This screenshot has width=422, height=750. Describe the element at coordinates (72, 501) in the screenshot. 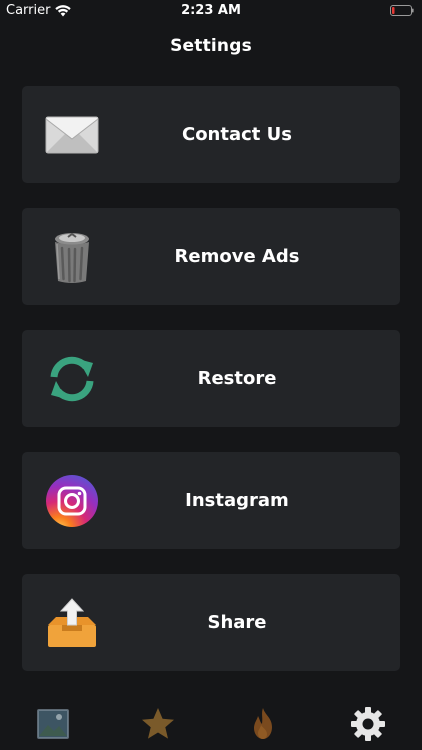

I see `instagram-icon` at that location.